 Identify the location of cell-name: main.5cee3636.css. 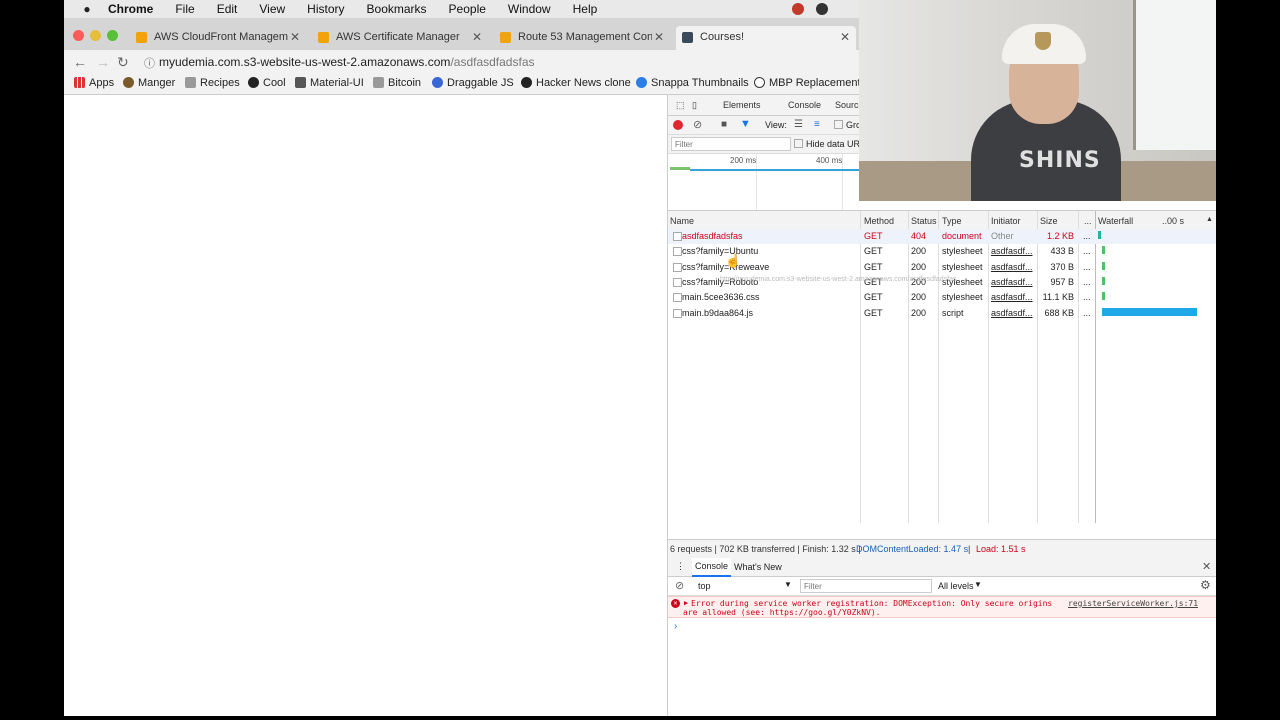
(767, 297).